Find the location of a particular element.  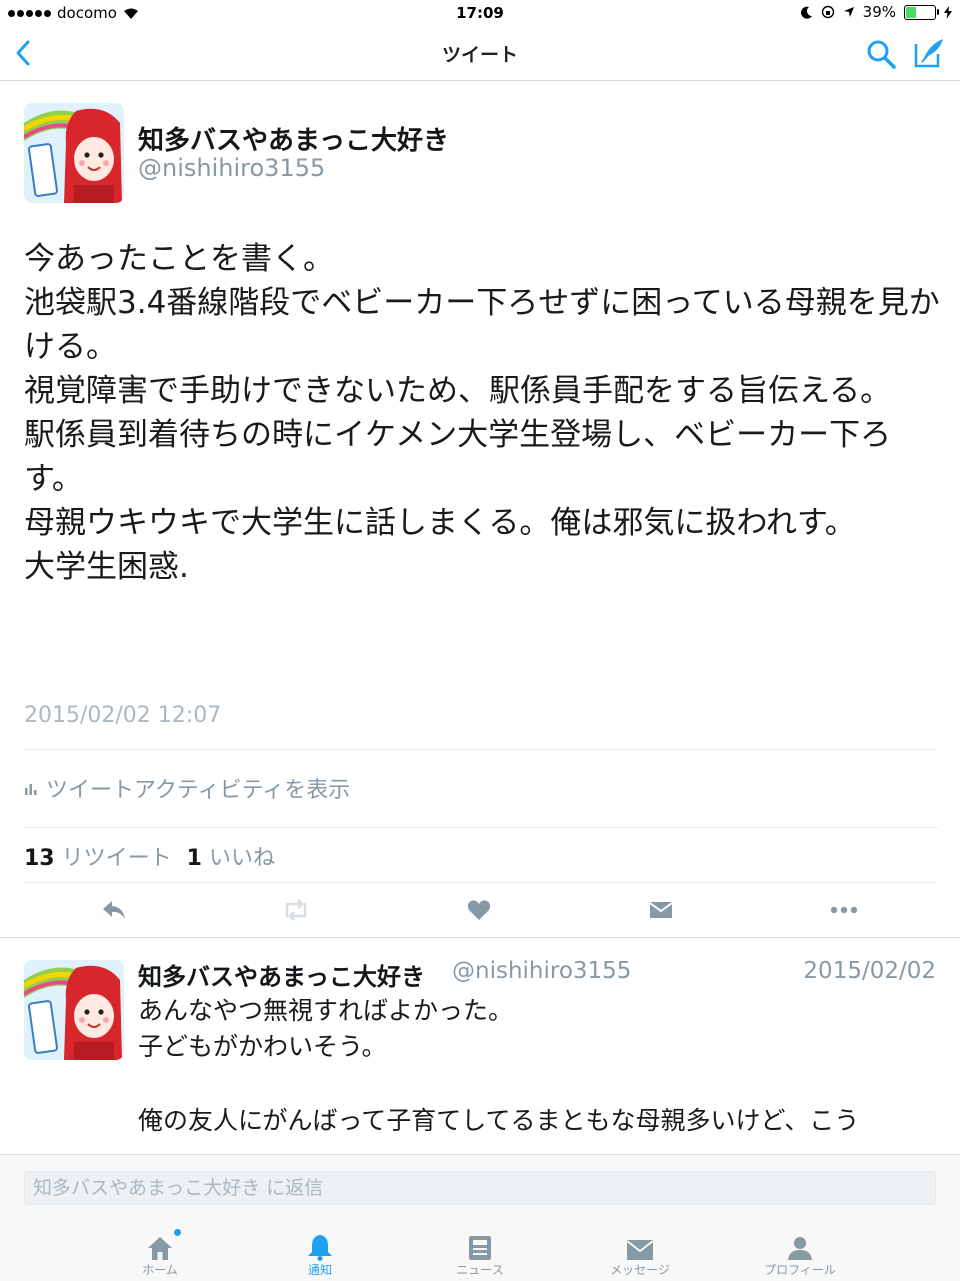

tab-news: ニュース is located at coordinates (480, 1254).